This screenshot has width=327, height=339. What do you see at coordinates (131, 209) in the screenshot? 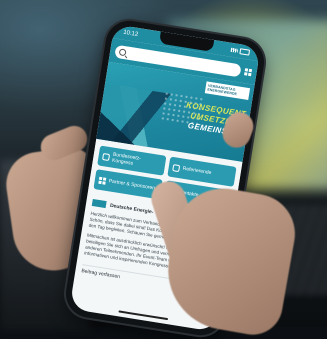
I see `org-name: Deutsche Energie-` at bounding box center [131, 209].